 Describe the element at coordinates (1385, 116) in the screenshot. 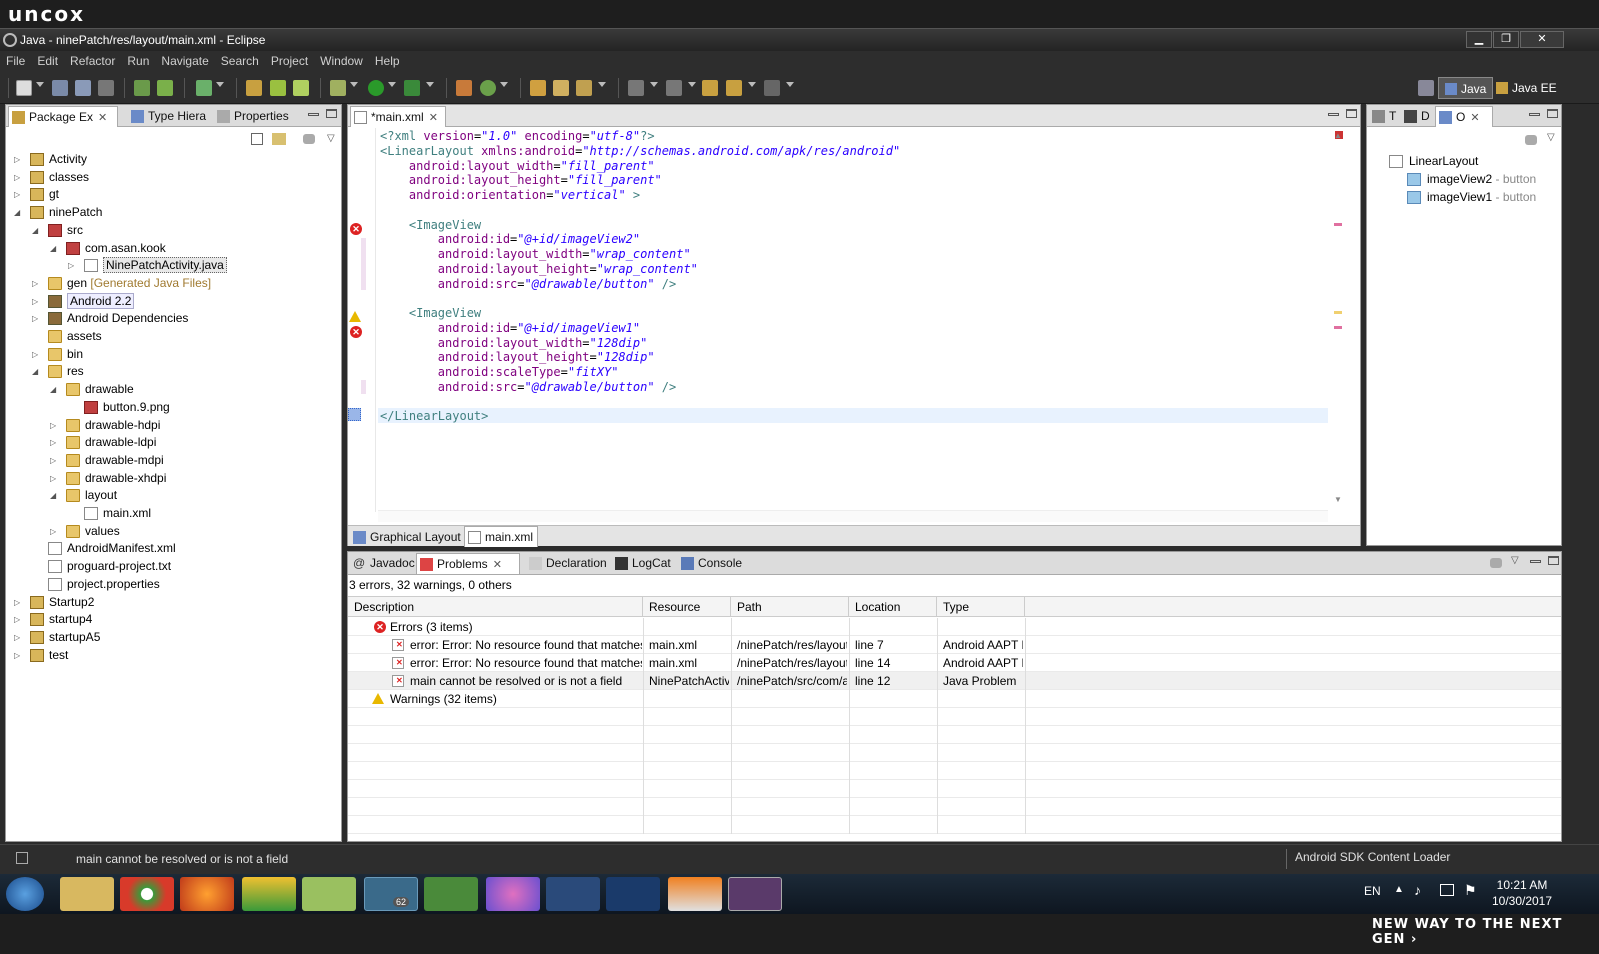

I see `tab-tasks: T` at that location.